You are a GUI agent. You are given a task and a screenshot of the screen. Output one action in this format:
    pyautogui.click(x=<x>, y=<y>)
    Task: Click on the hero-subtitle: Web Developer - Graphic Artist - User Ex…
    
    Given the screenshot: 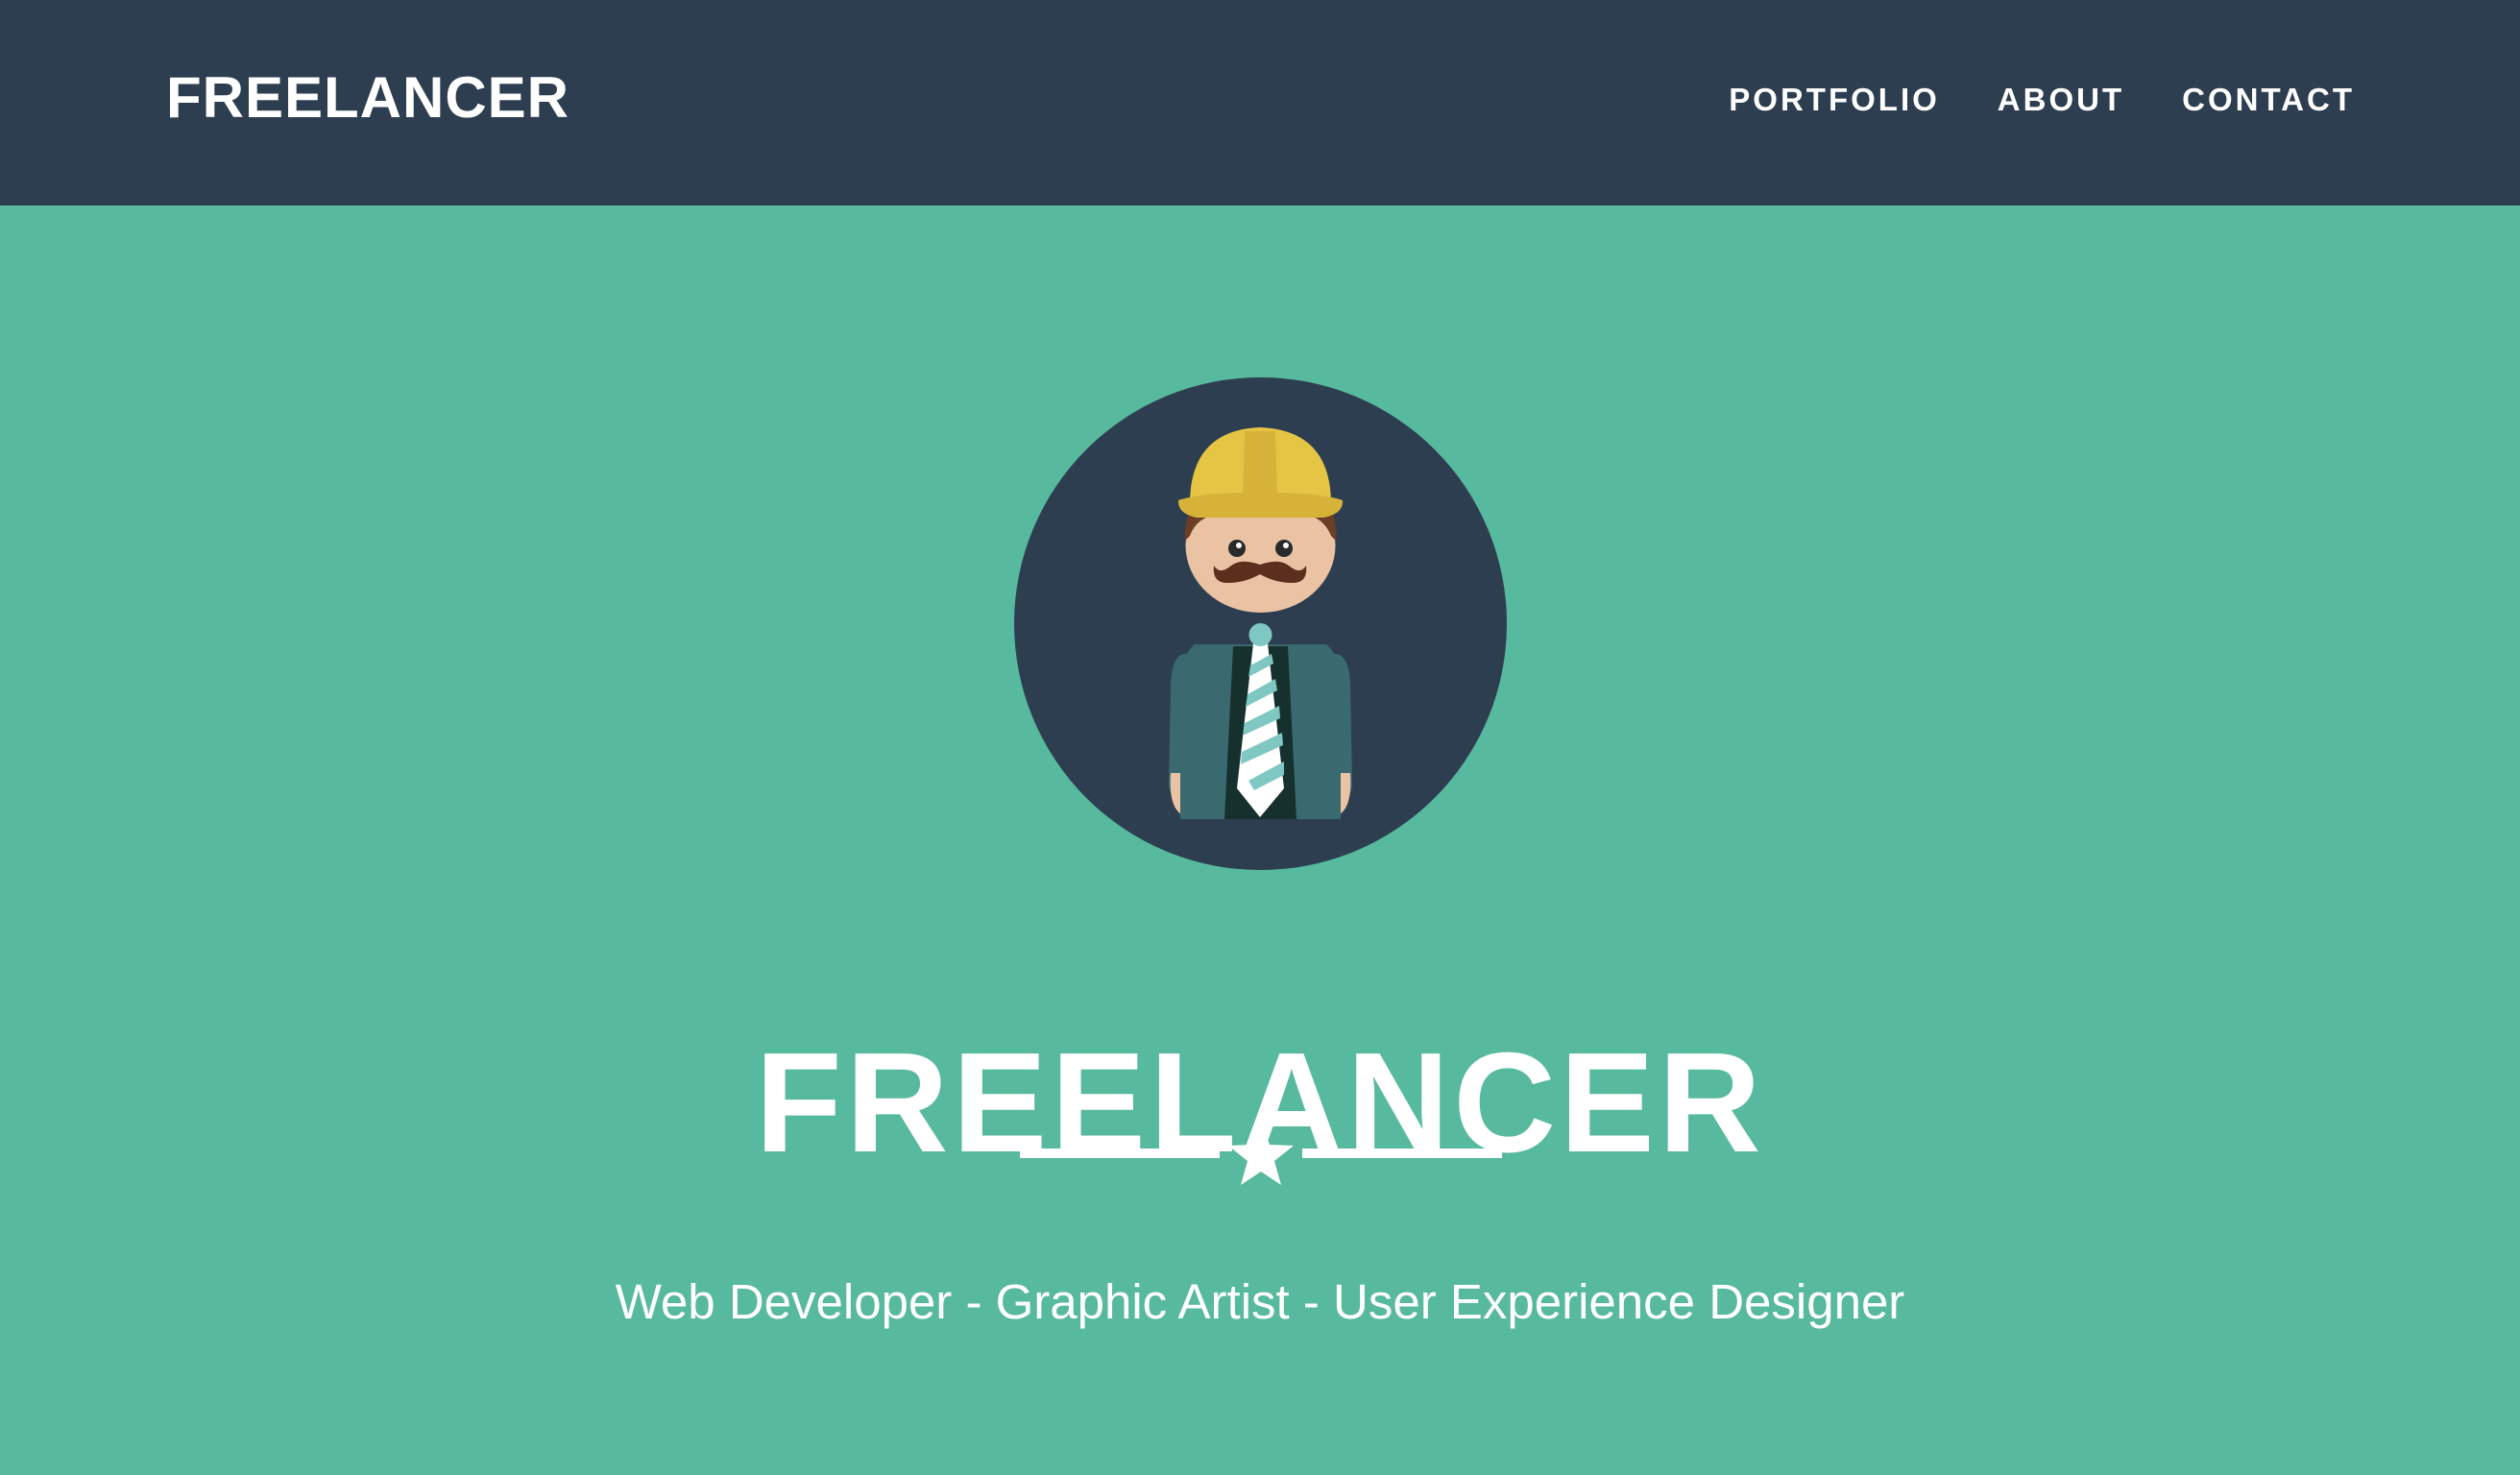 What is the action you would take?
    pyautogui.click(x=1260, y=1301)
    